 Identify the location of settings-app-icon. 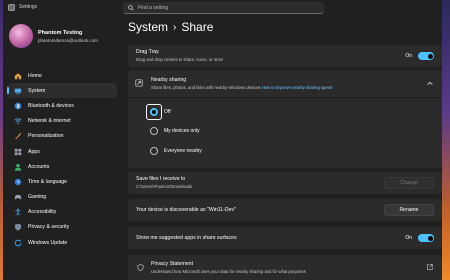
(11, 7).